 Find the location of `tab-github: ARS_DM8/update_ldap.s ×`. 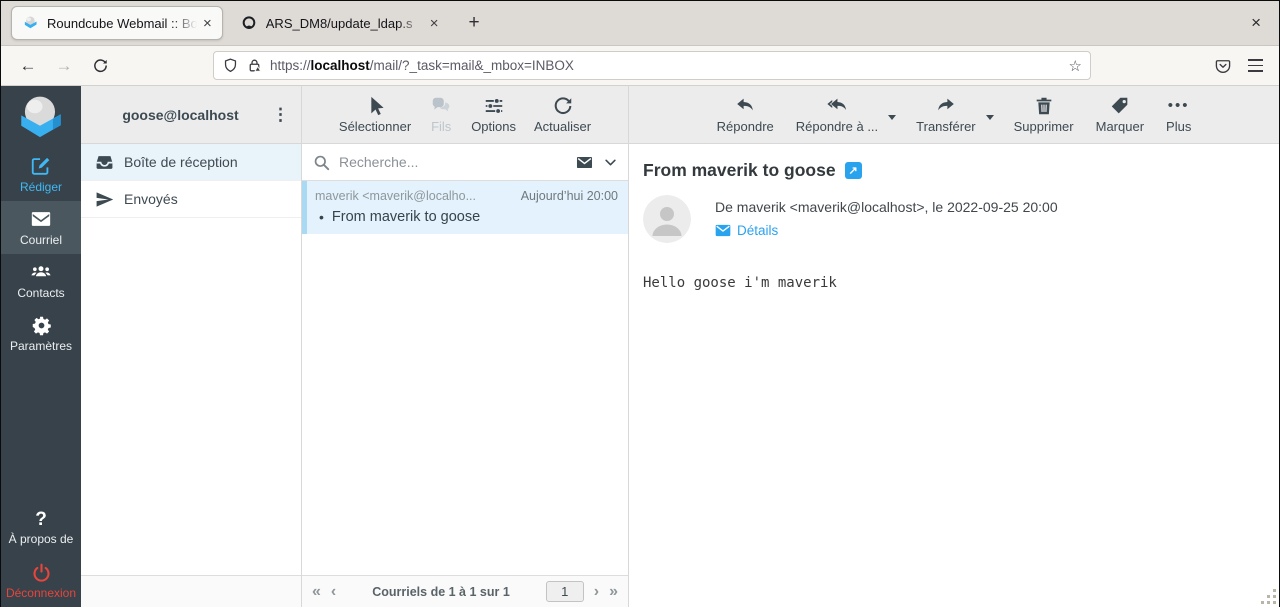

tab-github: ARS_DM8/update_ldap.s × is located at coordinates (340, 23).